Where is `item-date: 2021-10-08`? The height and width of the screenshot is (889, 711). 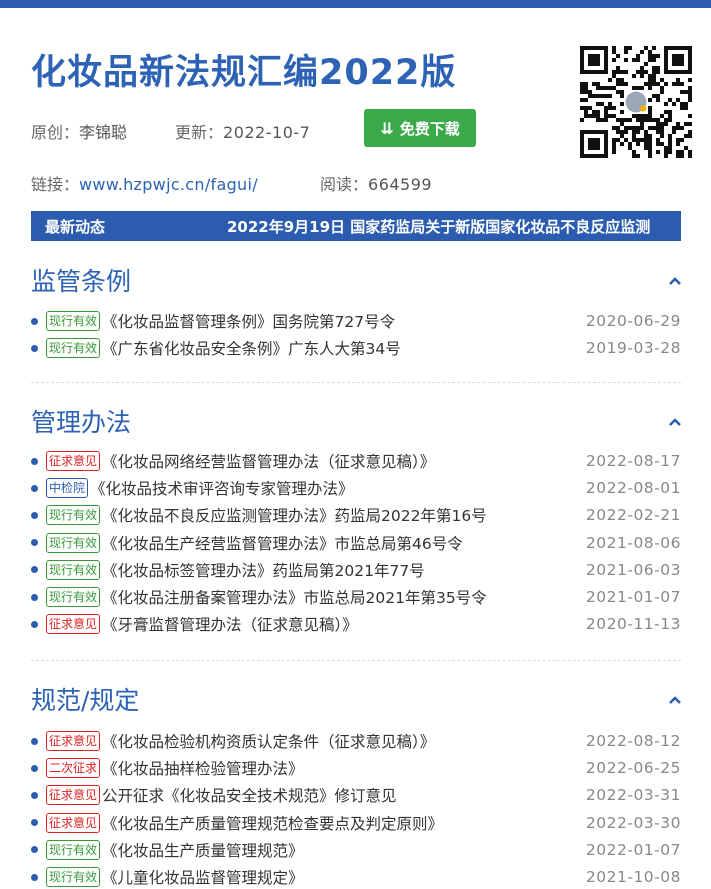
item-date: 2021-10-08 is located at coordinates (633, 877).